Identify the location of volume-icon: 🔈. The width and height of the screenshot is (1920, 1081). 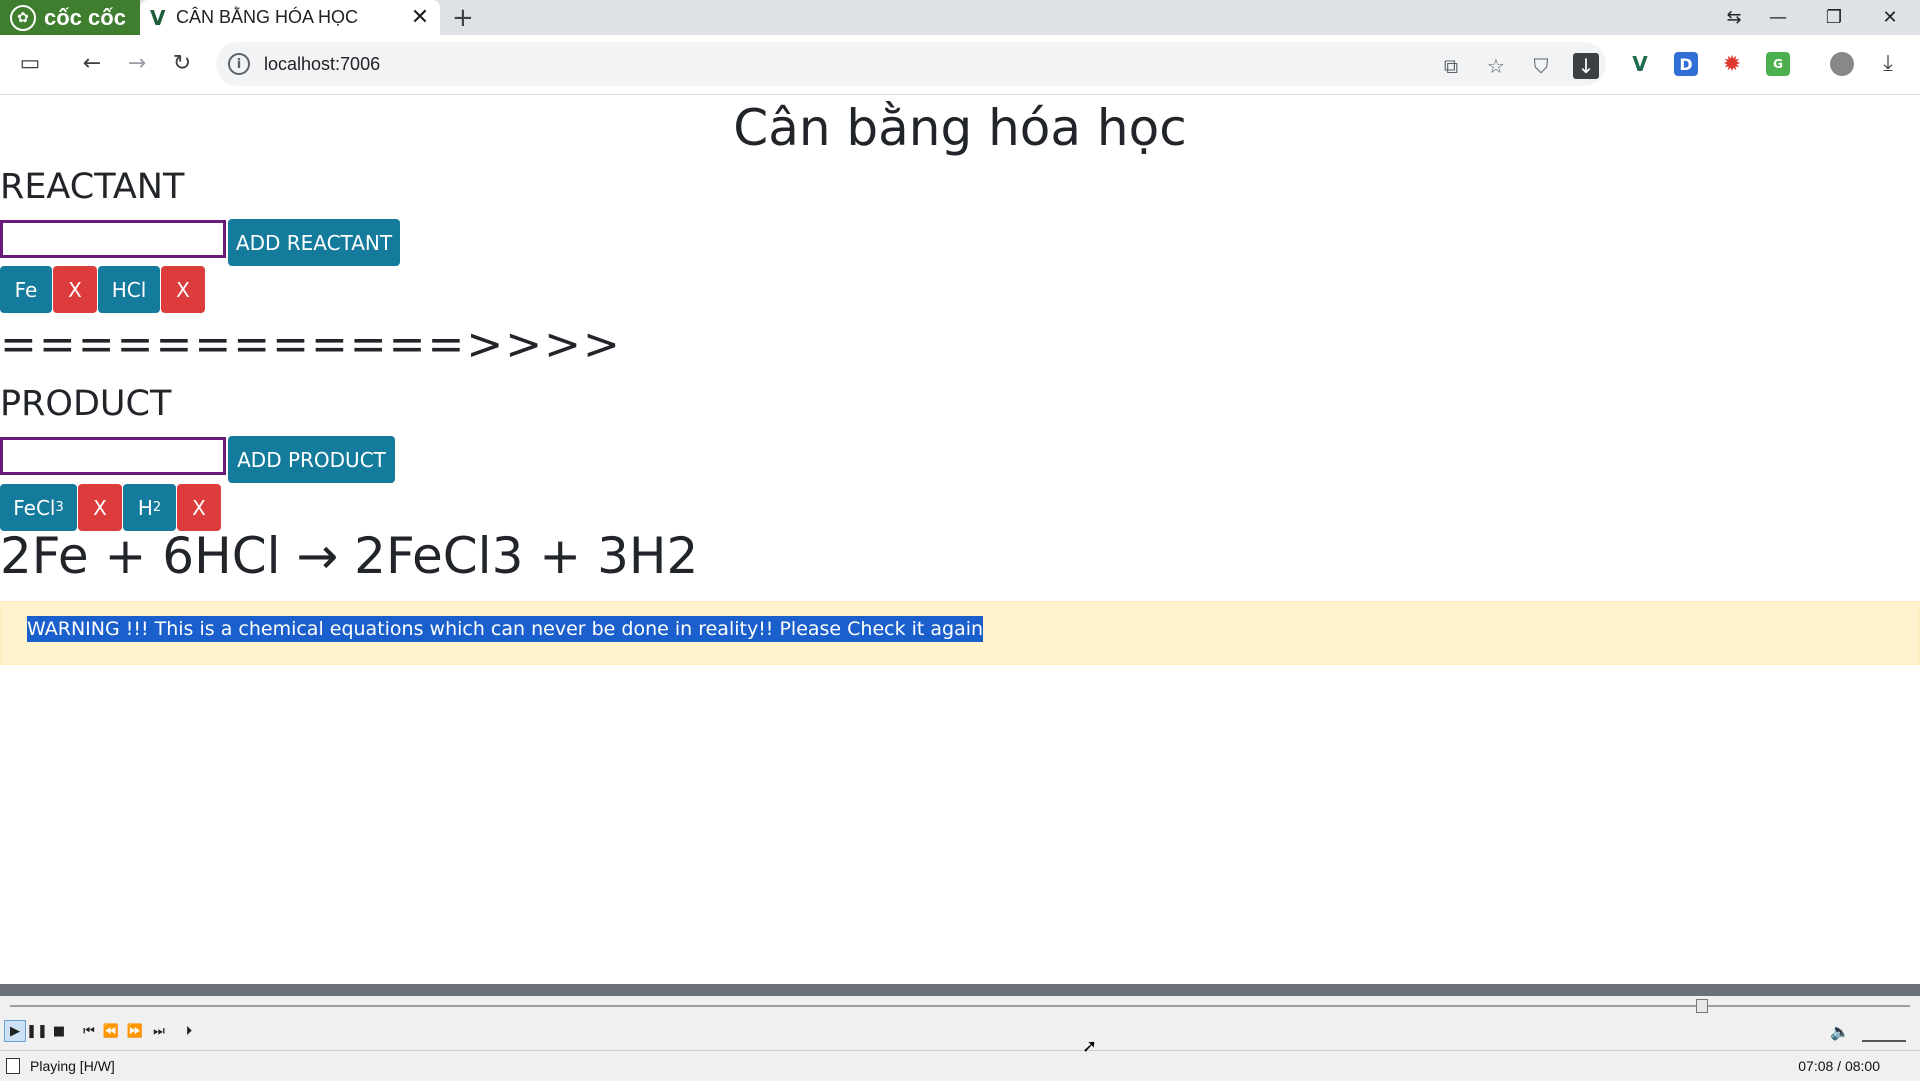
(1840, 1031).